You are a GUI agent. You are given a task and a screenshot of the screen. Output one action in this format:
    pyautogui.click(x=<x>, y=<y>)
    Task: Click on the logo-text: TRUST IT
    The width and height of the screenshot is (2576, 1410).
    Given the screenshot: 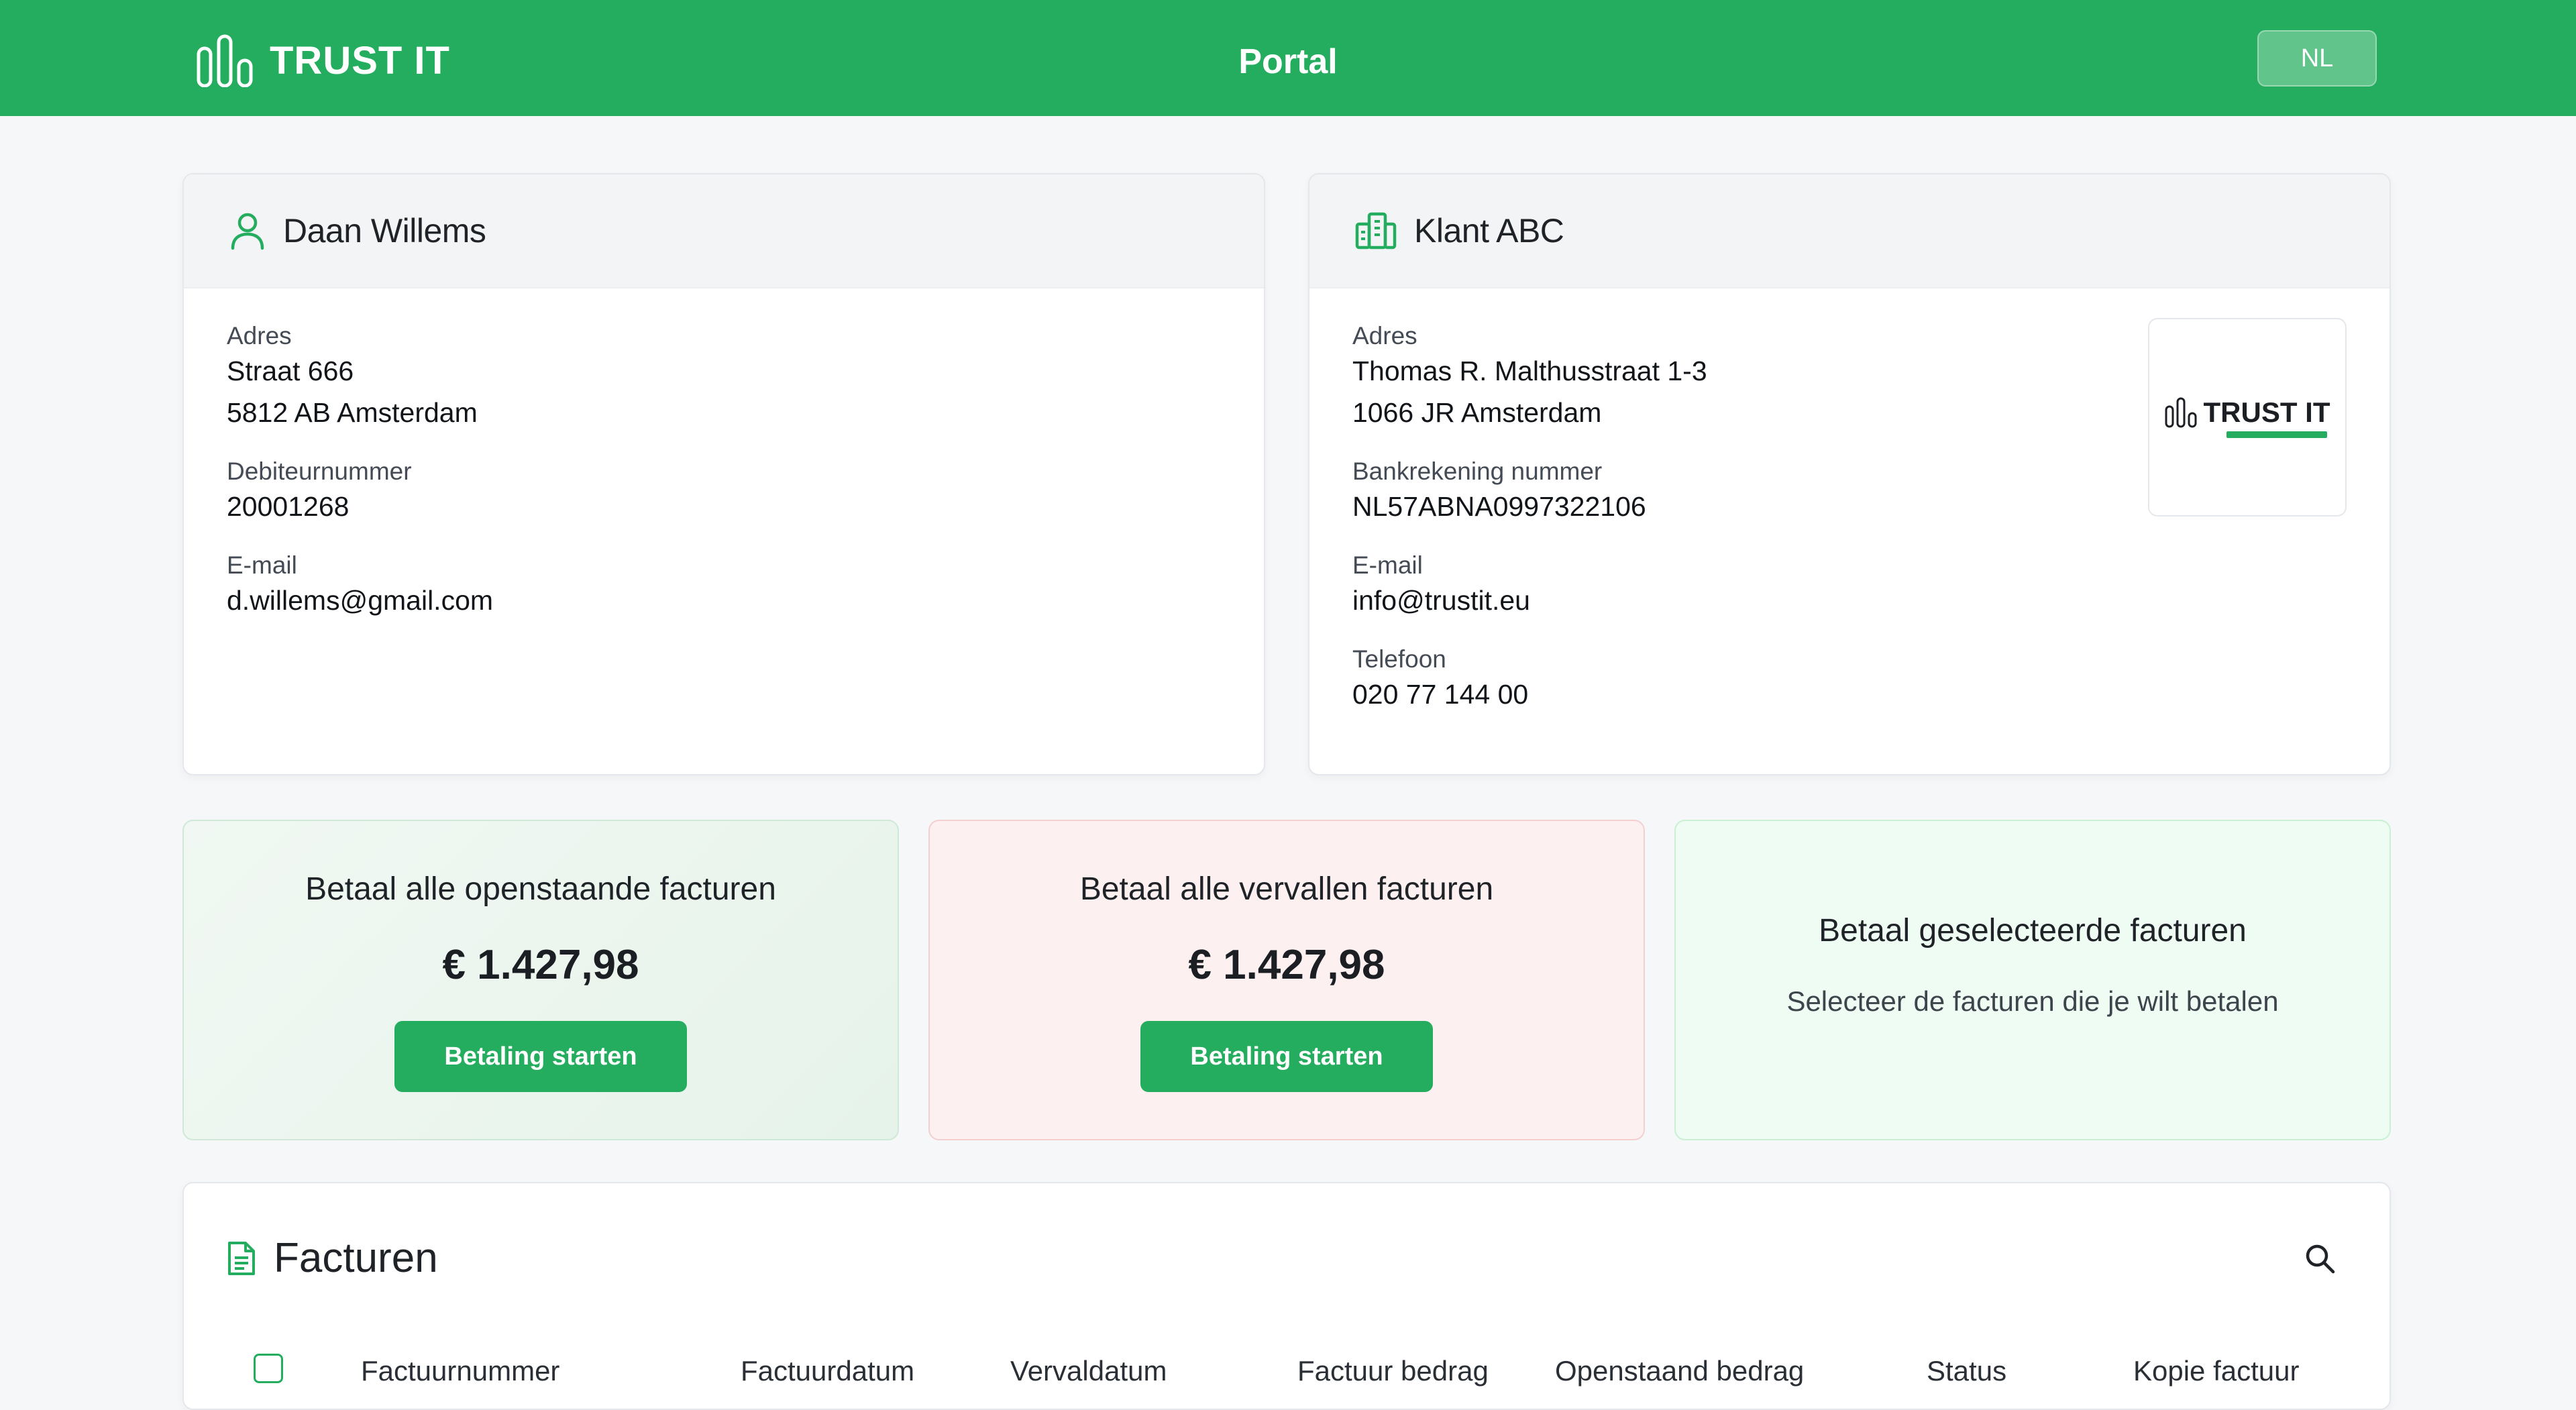 What is the action you would take?
    pyautogui.click(x=2266, y=412)
    